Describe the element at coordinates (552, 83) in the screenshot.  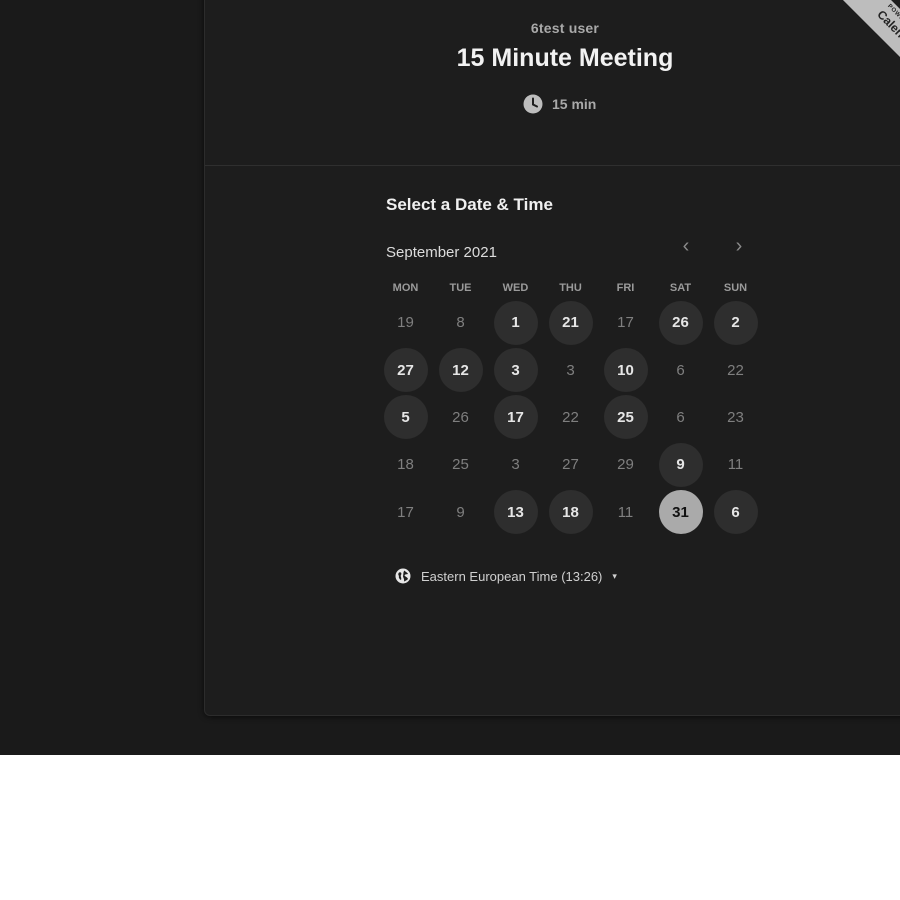
I see `event-header: 6test user 15 Minute Meeting 15 min` at that location.